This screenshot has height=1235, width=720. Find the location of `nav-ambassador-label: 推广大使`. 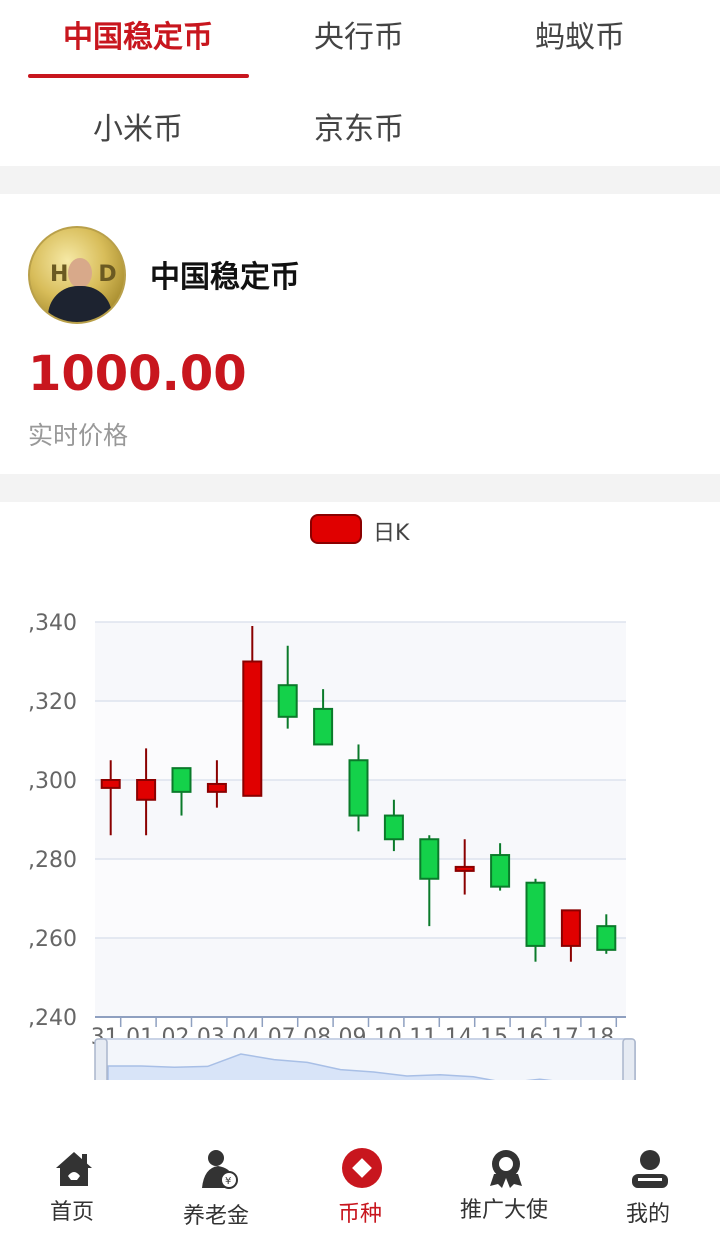

nav-ambassador-label: 推广大使 is located at coordinates (503, 1210).